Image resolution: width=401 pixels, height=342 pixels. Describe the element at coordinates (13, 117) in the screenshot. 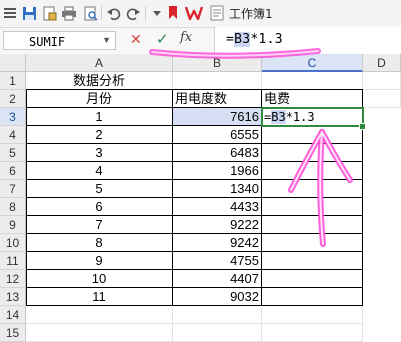

I see `row-header-3: 3` at that location.